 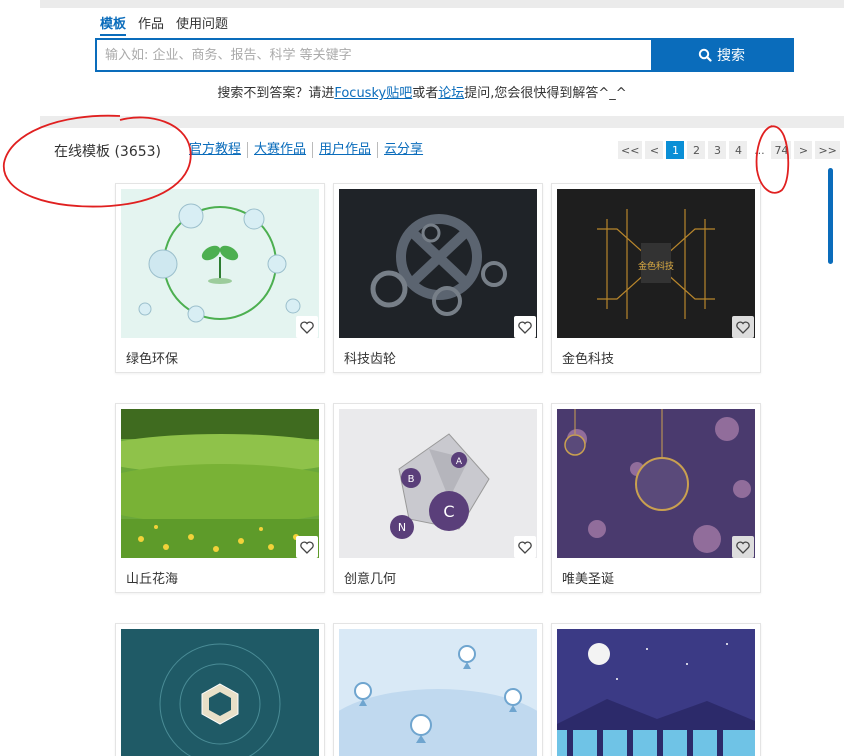 What do you see at coordinates (152, 357) in the screenshot?
I see `template-title: 绿色环保` at bounding box center [152, 357].